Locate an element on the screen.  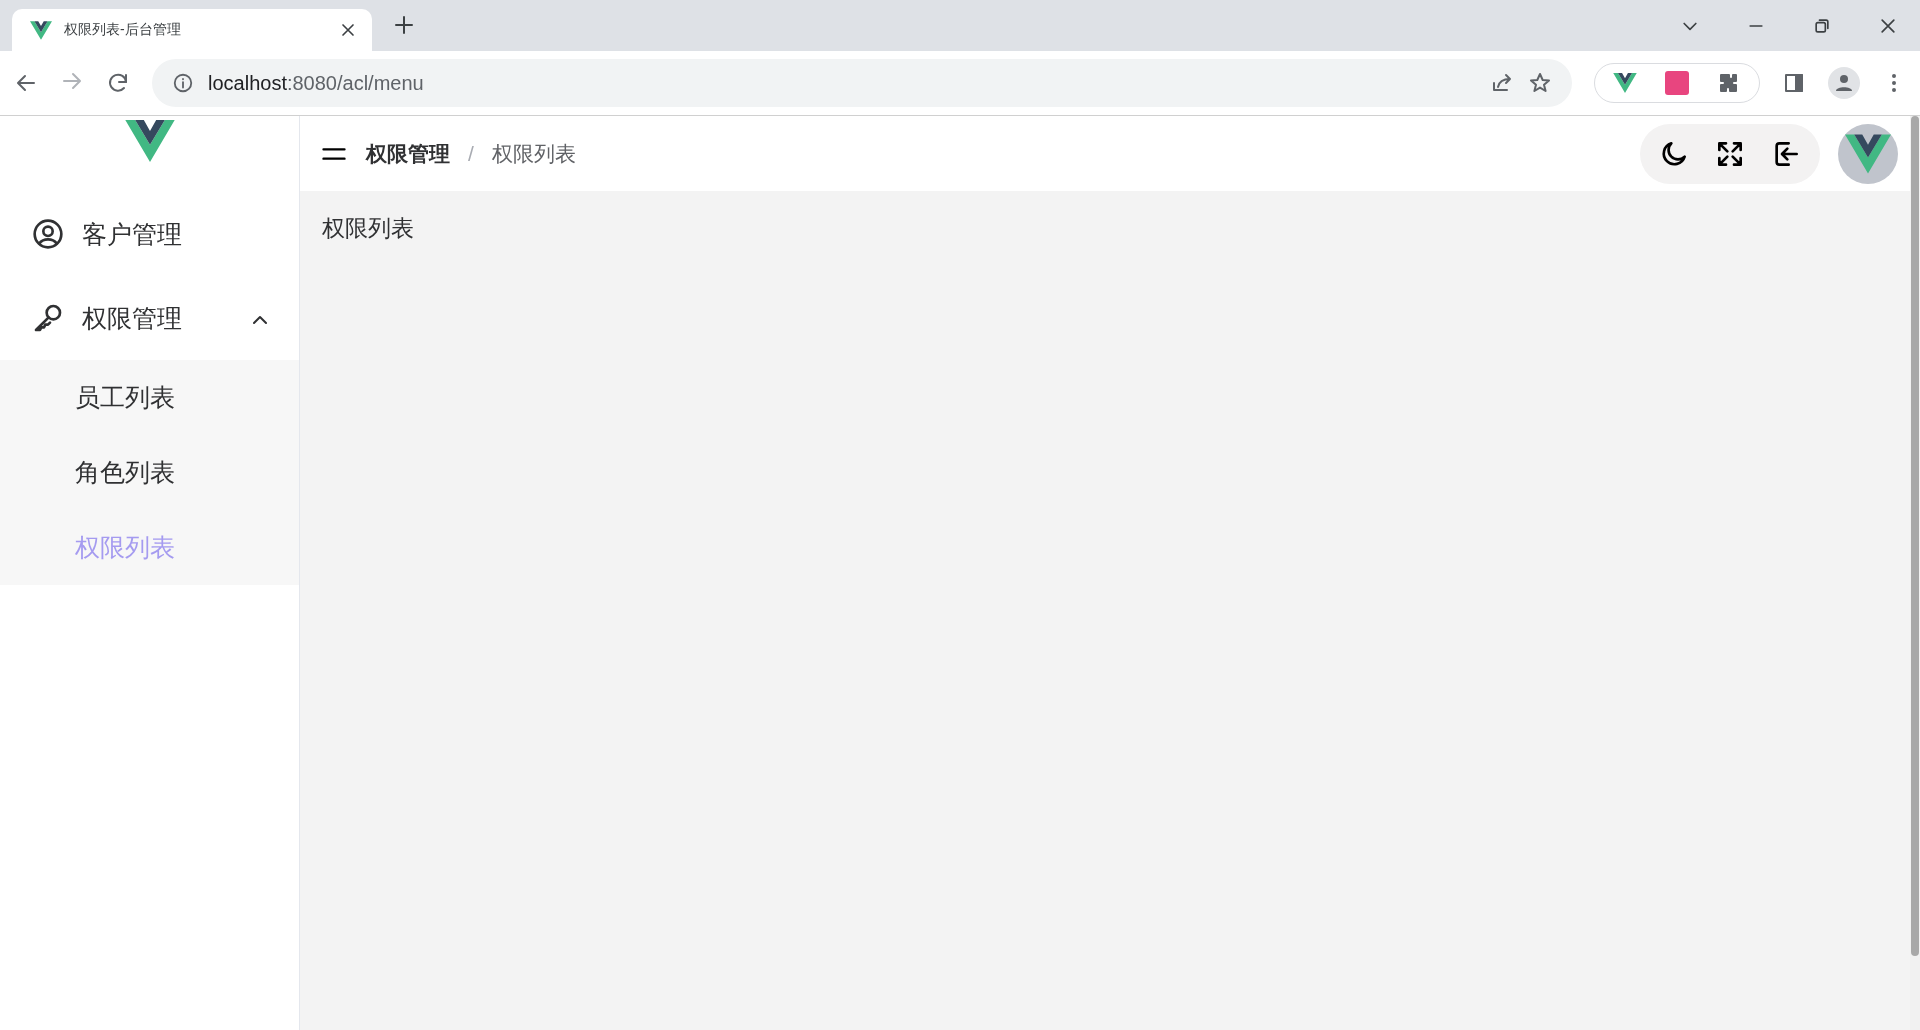
scrollbar-thumb is located at coordinates (1915, 536).